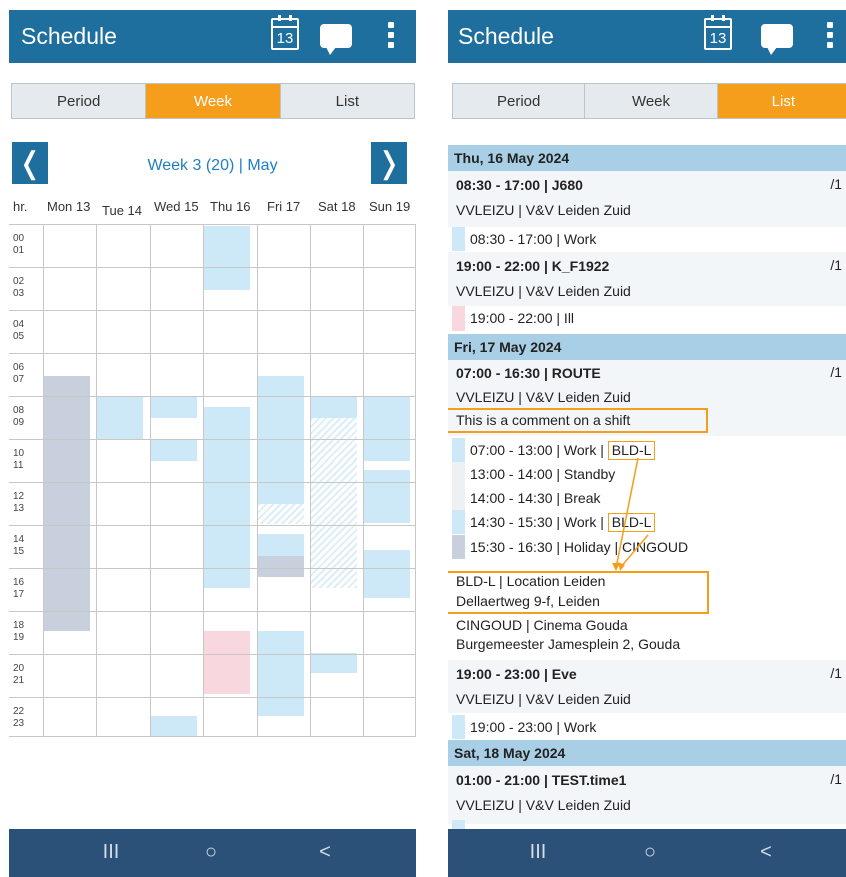 The width and height of the screenshot is (846, 877). I want to click on location-name: CINGOUD | Cinema Gouda, so click(542, 625).